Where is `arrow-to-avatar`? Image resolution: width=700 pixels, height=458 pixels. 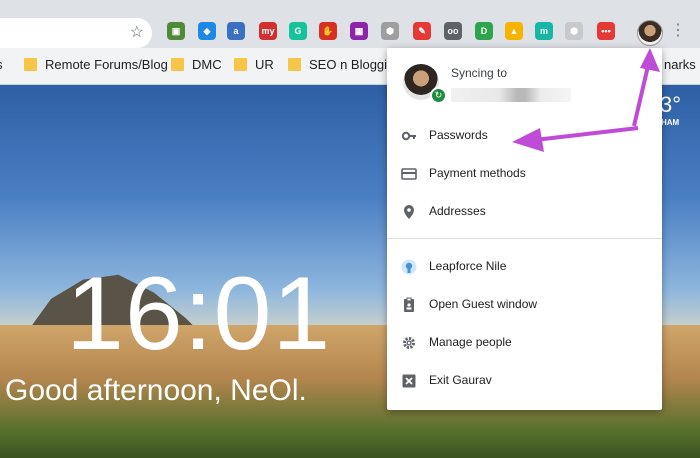 arrow-to-avatar is located at coordinates (646, 87).